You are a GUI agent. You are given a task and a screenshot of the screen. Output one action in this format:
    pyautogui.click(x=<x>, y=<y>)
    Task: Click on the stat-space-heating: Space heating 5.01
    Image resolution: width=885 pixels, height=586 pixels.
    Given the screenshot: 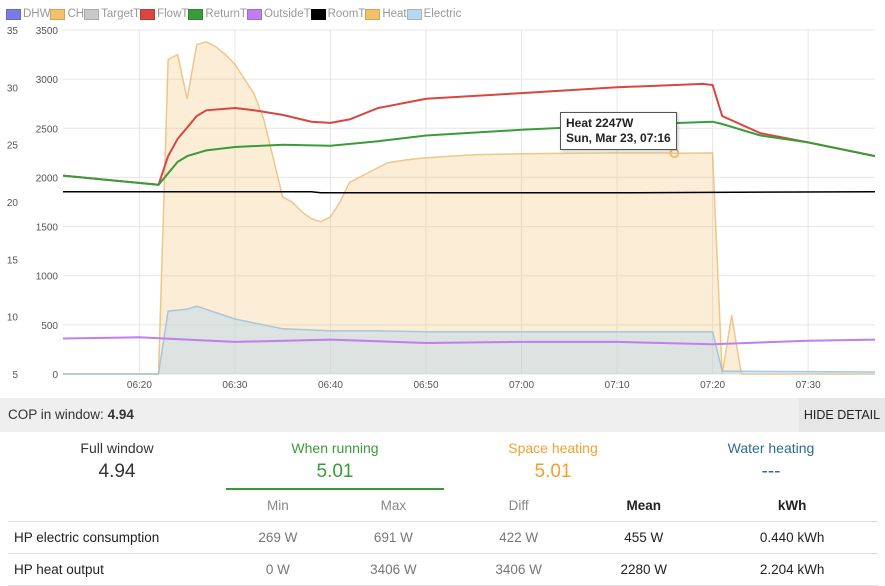 What is the action you would take?
    pyautogui.click(x=553, y=460)
    